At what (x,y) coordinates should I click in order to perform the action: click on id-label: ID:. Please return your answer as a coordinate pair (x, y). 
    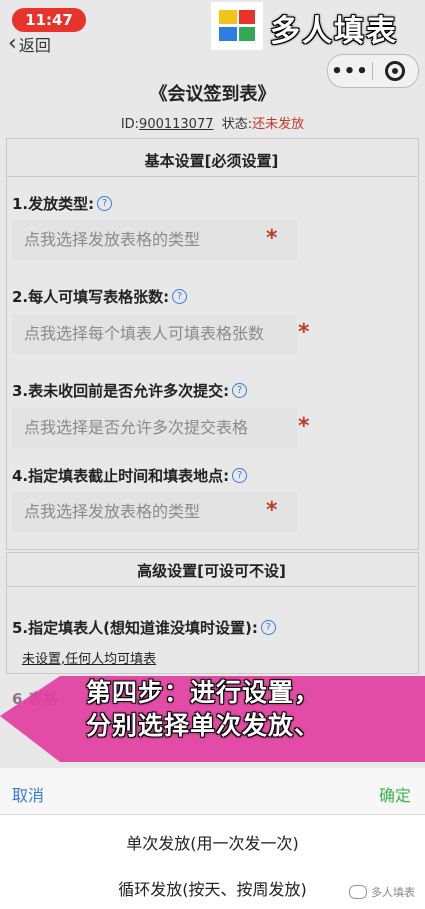
    Looking at the image, I should click on (130, 124).